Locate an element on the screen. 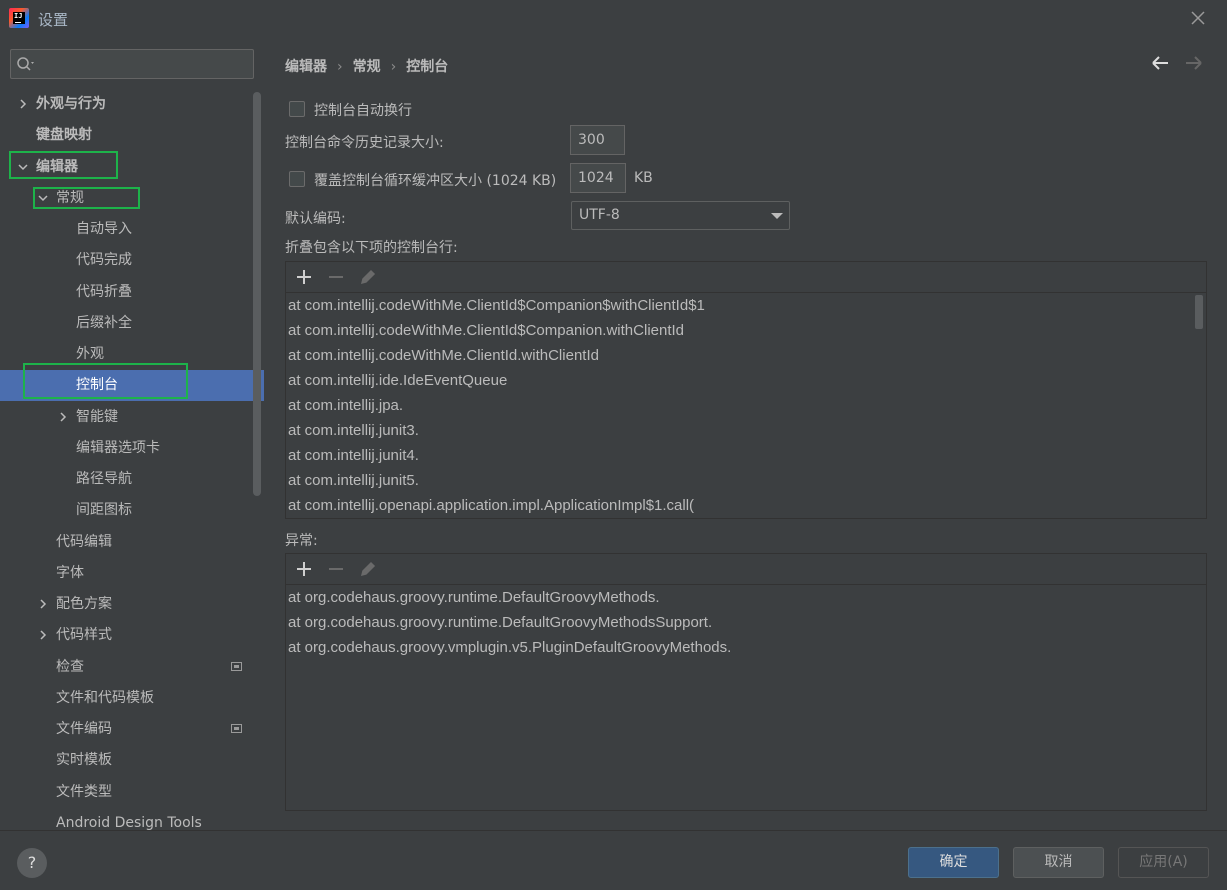  default-encoding-value: UTF-8 is located at coordinates (599, 215).